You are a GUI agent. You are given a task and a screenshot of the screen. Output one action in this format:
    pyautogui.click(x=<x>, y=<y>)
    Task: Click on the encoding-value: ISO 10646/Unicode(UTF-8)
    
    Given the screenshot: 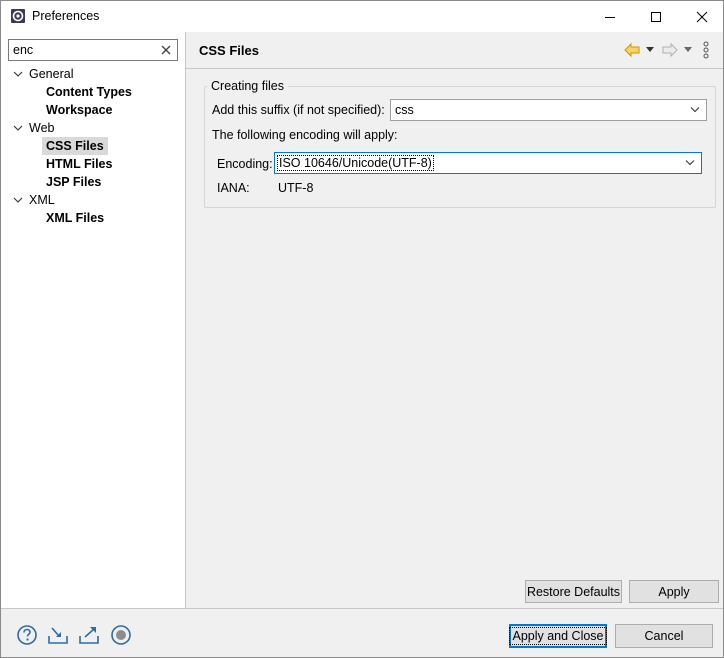 What is the action you would take?
    pyautogui.click(x=355, y=163)
    